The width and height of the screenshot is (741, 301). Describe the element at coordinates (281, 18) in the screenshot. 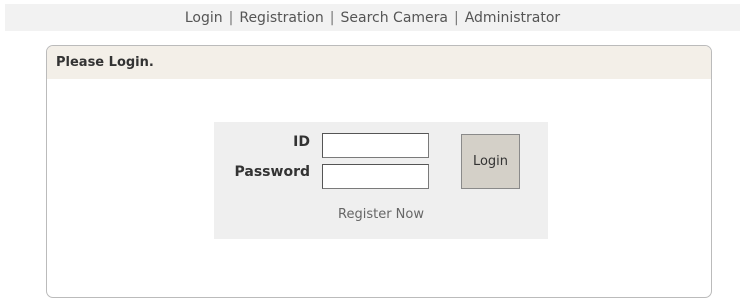

I see `nav-registration-link: Registration` at that location.